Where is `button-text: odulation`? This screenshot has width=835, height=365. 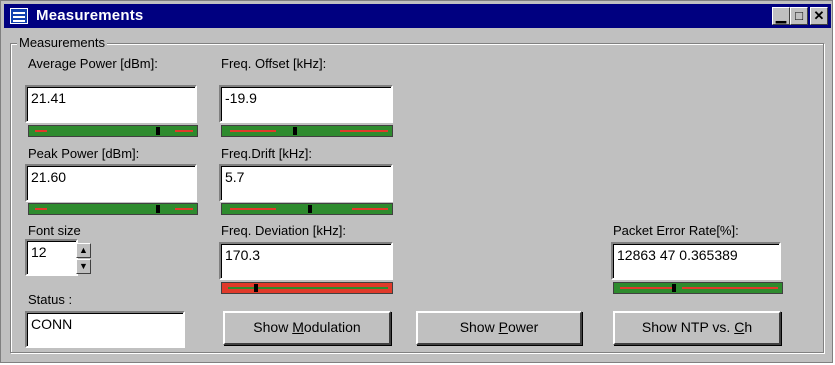 button-text: odulation is located at coordinates (332, 327).